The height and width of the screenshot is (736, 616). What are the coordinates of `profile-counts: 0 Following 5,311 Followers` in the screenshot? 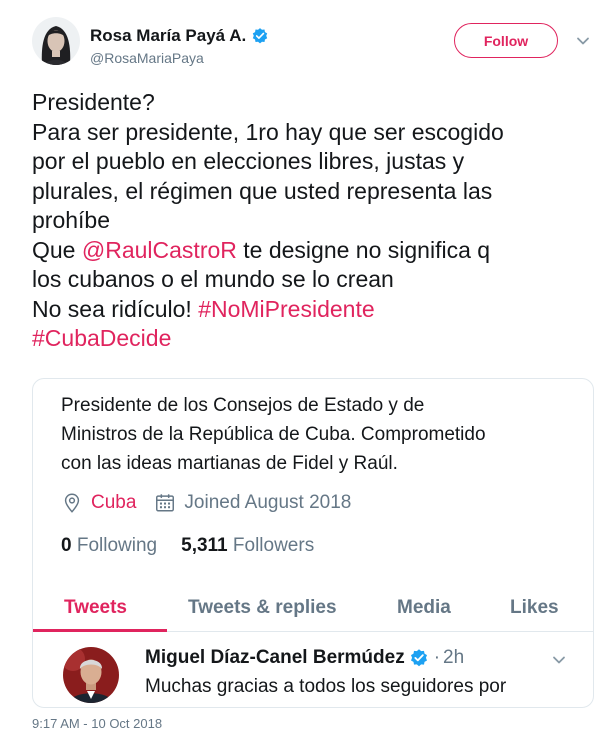 It's located at (199, 546).